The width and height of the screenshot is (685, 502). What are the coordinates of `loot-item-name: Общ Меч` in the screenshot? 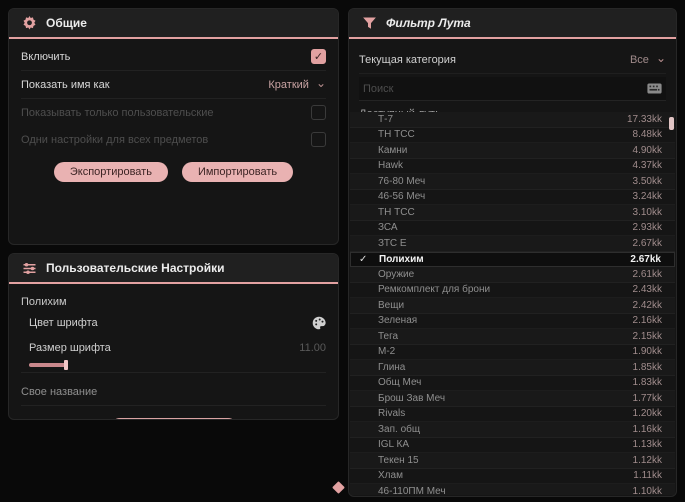 It's located at (400, 383).